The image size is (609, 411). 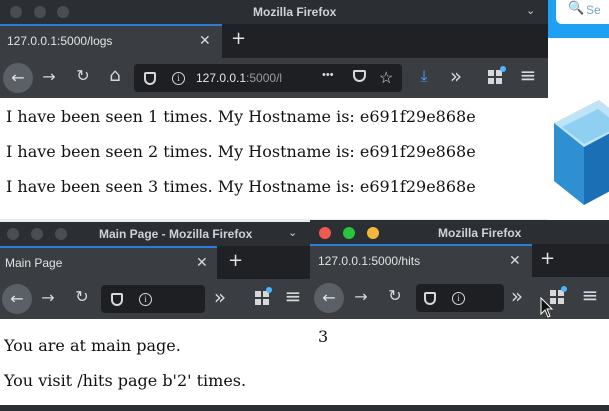 I want to click on titlebar: Mozilla Firefox ⌄, so click(x=274, y=12).